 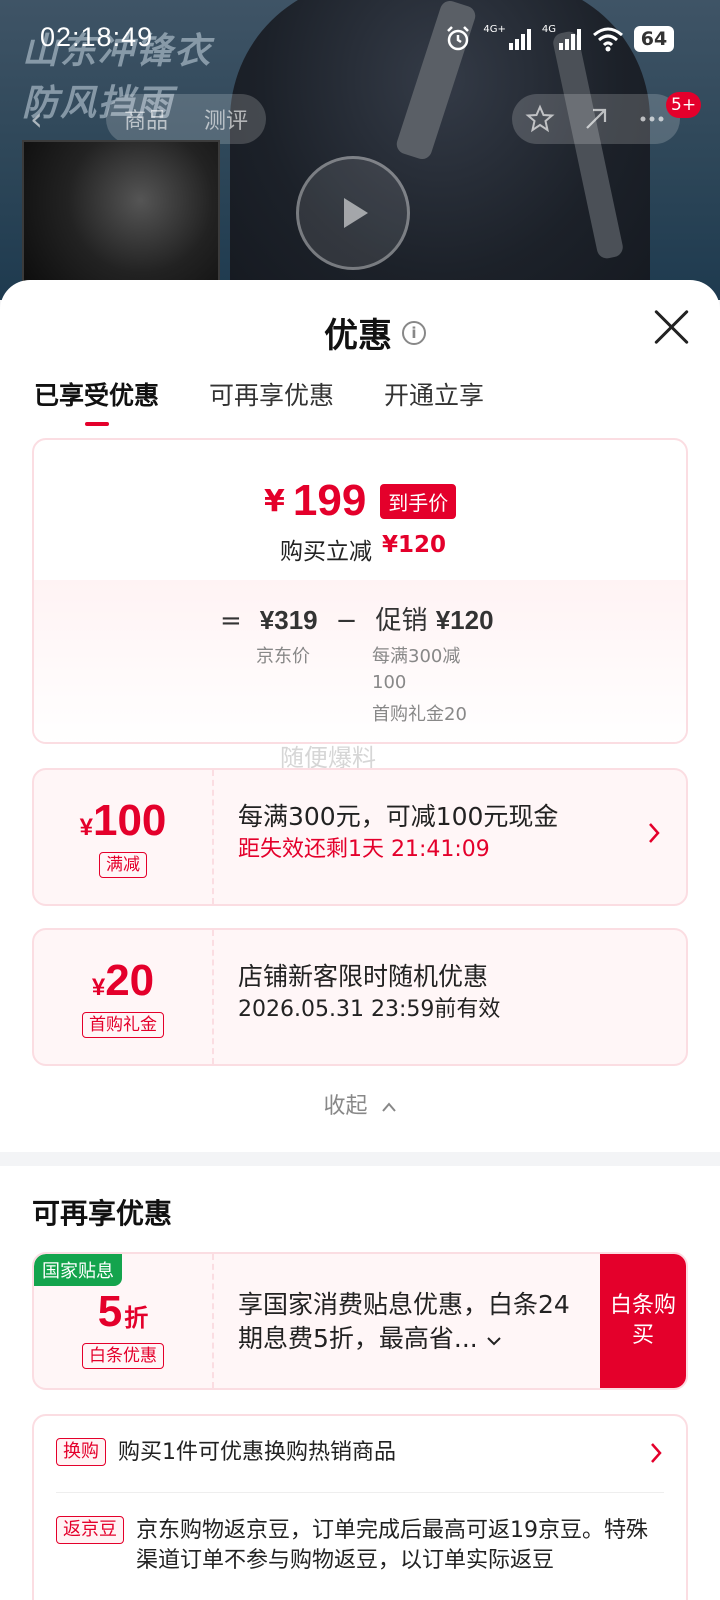 I want to click on coupon-value-block: ¥ 100 满减, so click(x=124, y=837).